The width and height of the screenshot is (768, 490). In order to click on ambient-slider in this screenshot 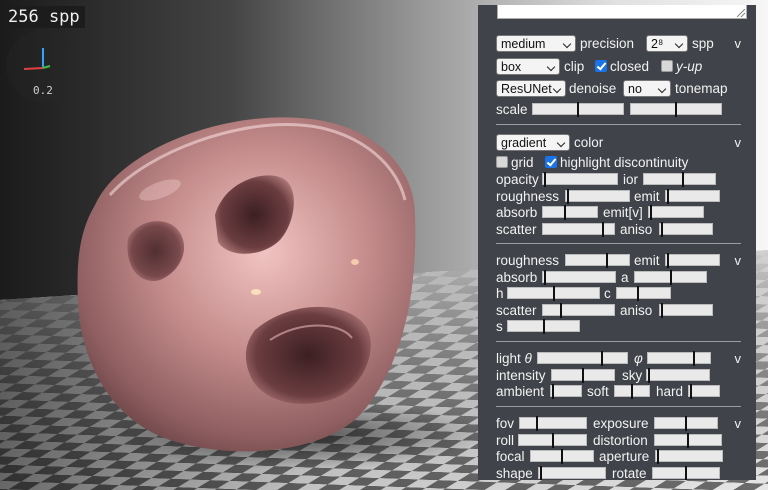, I will do `click(566, 391)`.